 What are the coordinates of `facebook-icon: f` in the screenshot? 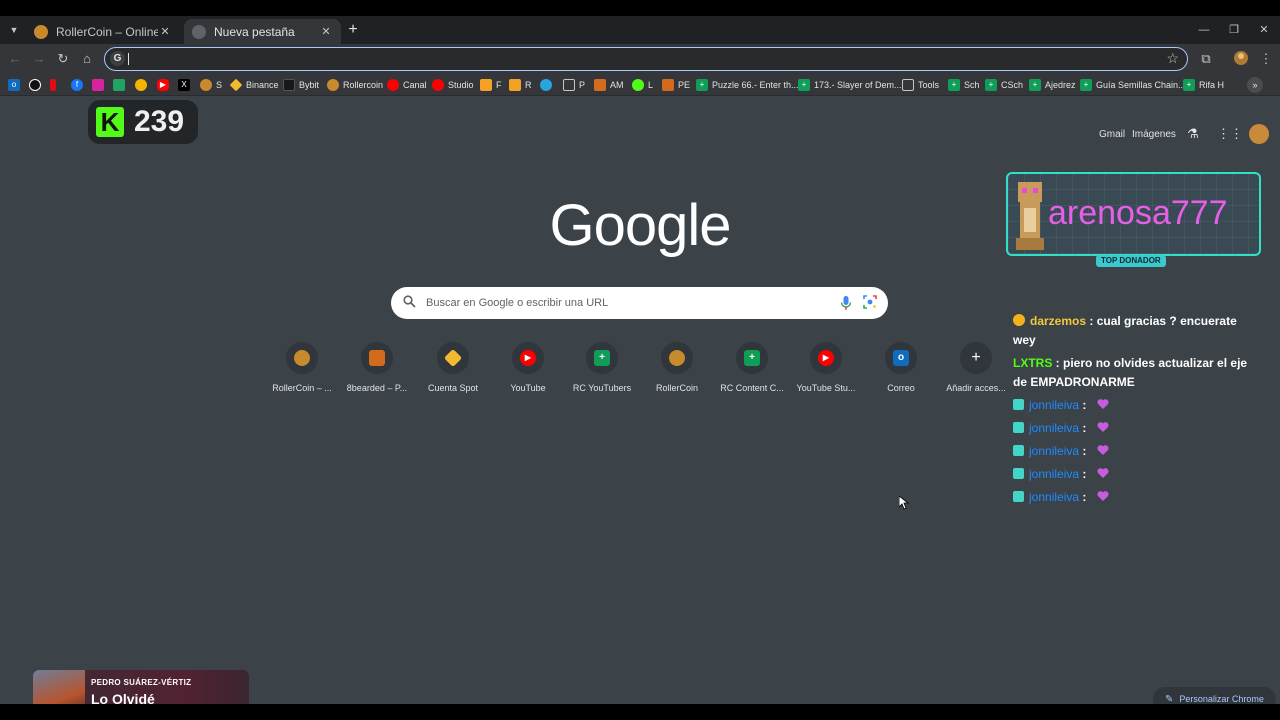 It's located at (77, 85).